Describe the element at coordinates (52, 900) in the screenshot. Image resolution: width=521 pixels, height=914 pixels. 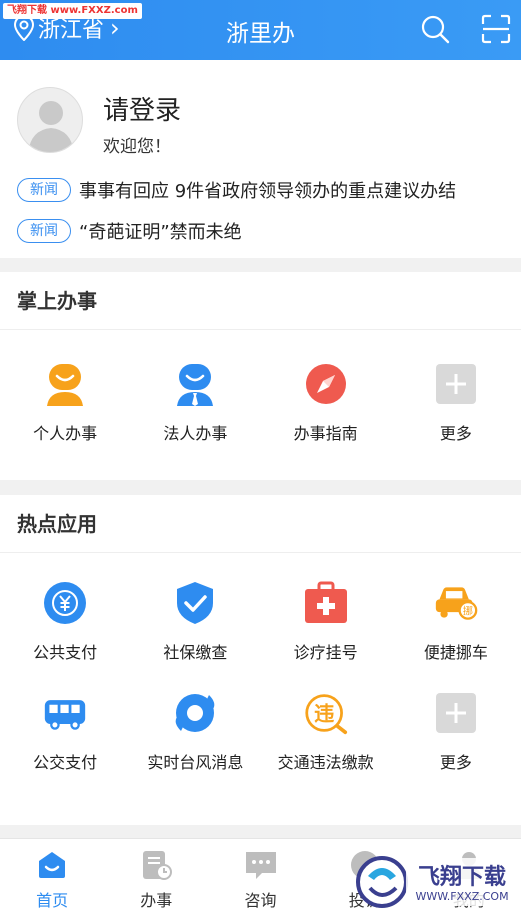
I see `tab-label: 首页` at that location.